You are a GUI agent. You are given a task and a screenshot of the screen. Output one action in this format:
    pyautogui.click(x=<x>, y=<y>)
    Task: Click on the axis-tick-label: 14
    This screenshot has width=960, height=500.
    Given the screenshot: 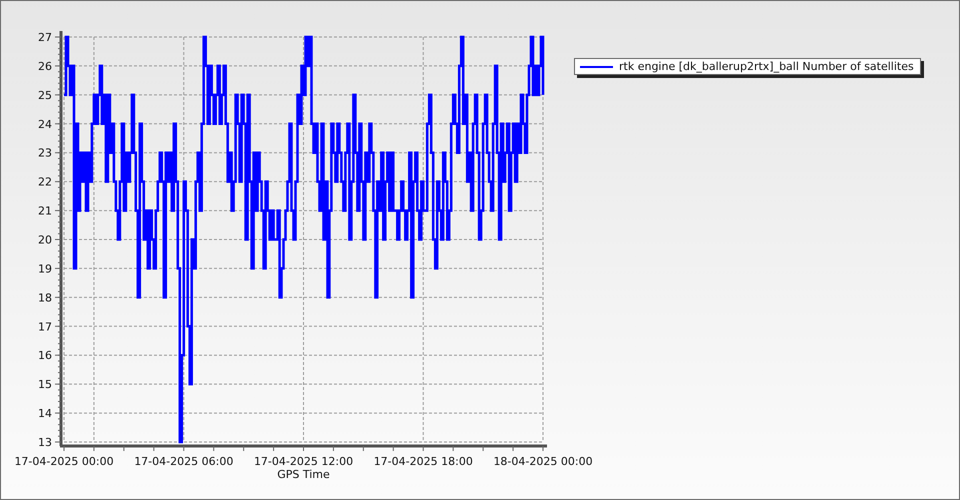 What is the action you would take?
    pyautogui.click(x=45, y=413)
    